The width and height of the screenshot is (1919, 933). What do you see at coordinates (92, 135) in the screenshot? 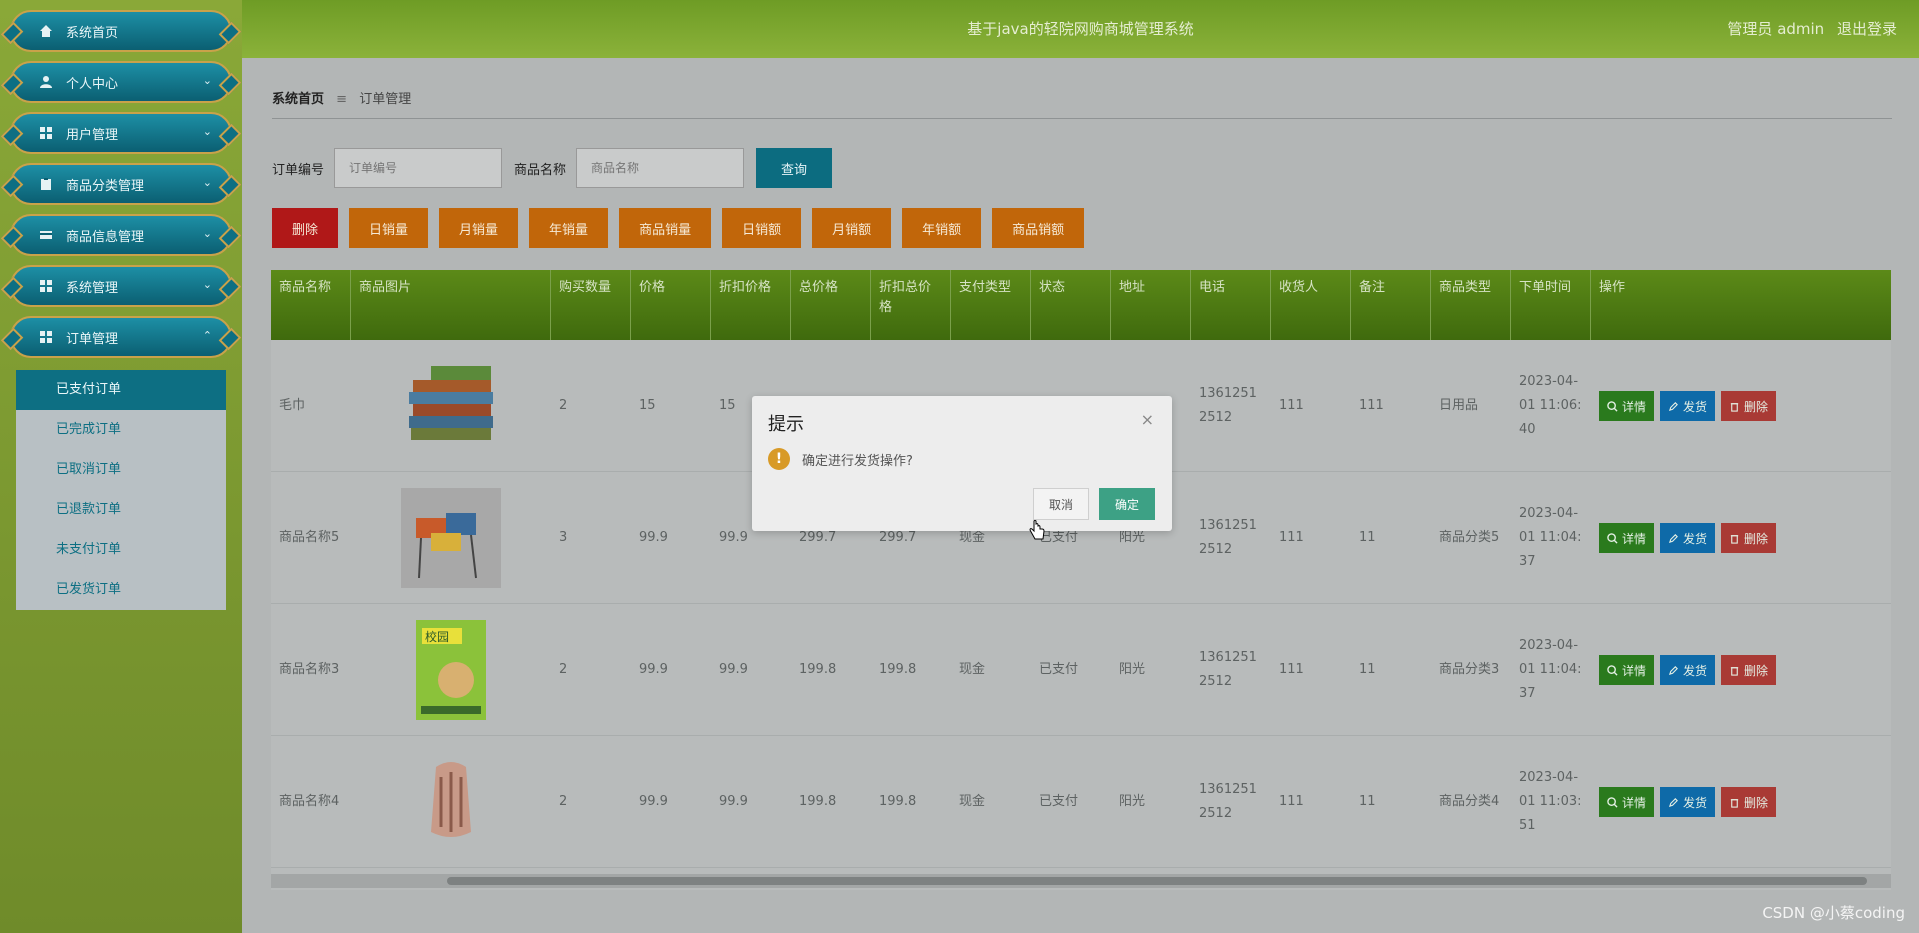
I see `sidebar-item-label: 用户管理` at bounding box center [92, 135].